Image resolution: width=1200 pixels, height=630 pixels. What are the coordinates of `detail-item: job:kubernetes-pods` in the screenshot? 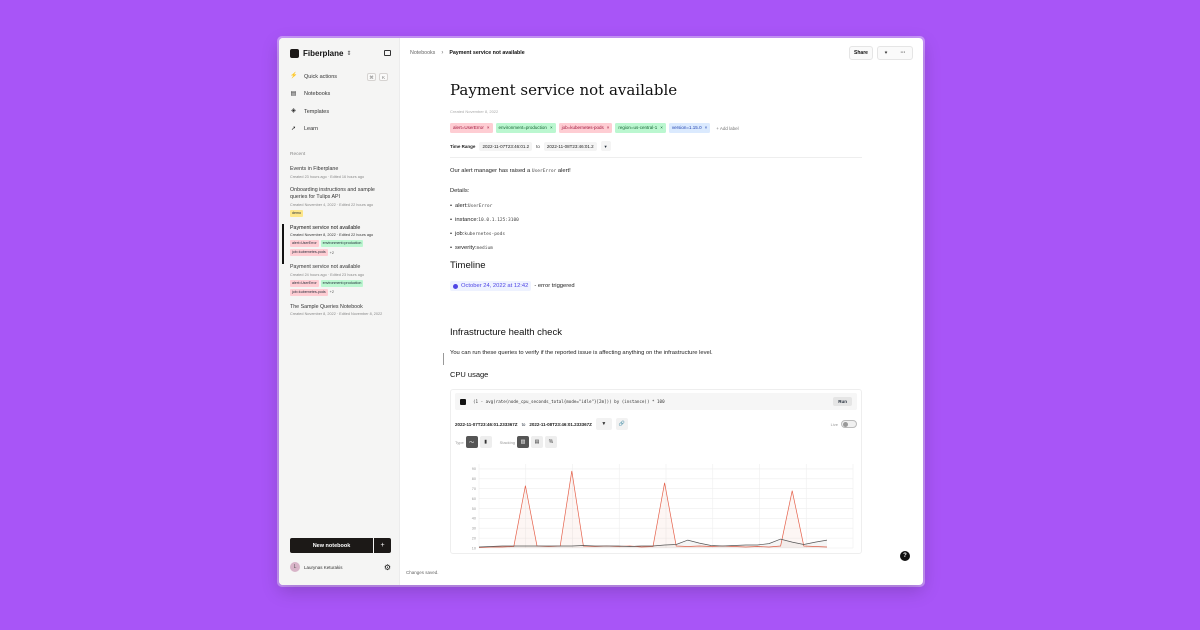 It's located at (657, 234).